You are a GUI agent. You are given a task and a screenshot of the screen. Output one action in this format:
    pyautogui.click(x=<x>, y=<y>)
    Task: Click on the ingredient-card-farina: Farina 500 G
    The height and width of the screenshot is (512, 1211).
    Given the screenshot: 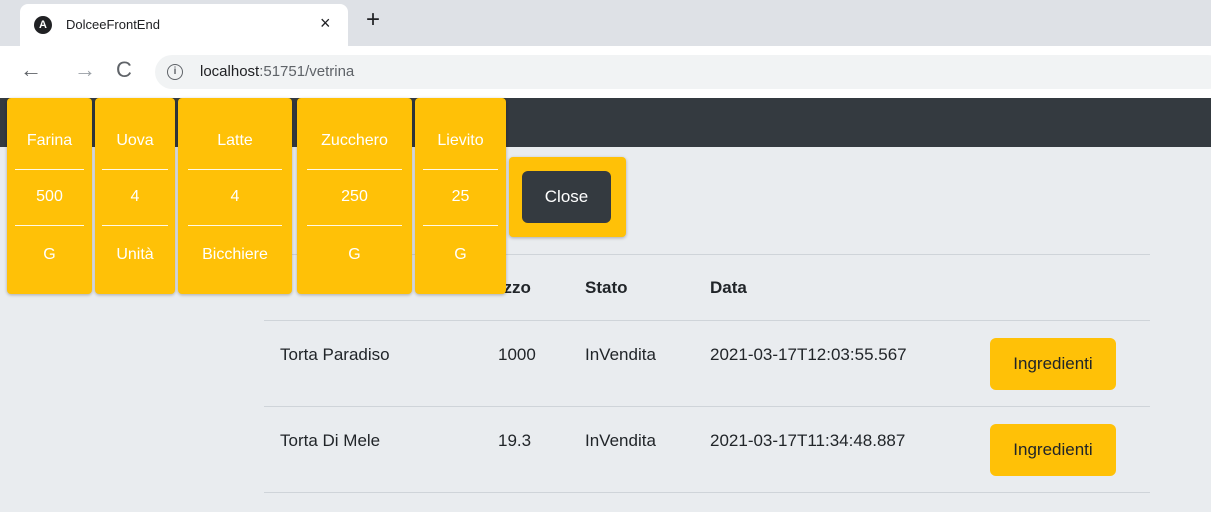 What is the action you would take?
    pyautogui.click(x=49, y=196)
    